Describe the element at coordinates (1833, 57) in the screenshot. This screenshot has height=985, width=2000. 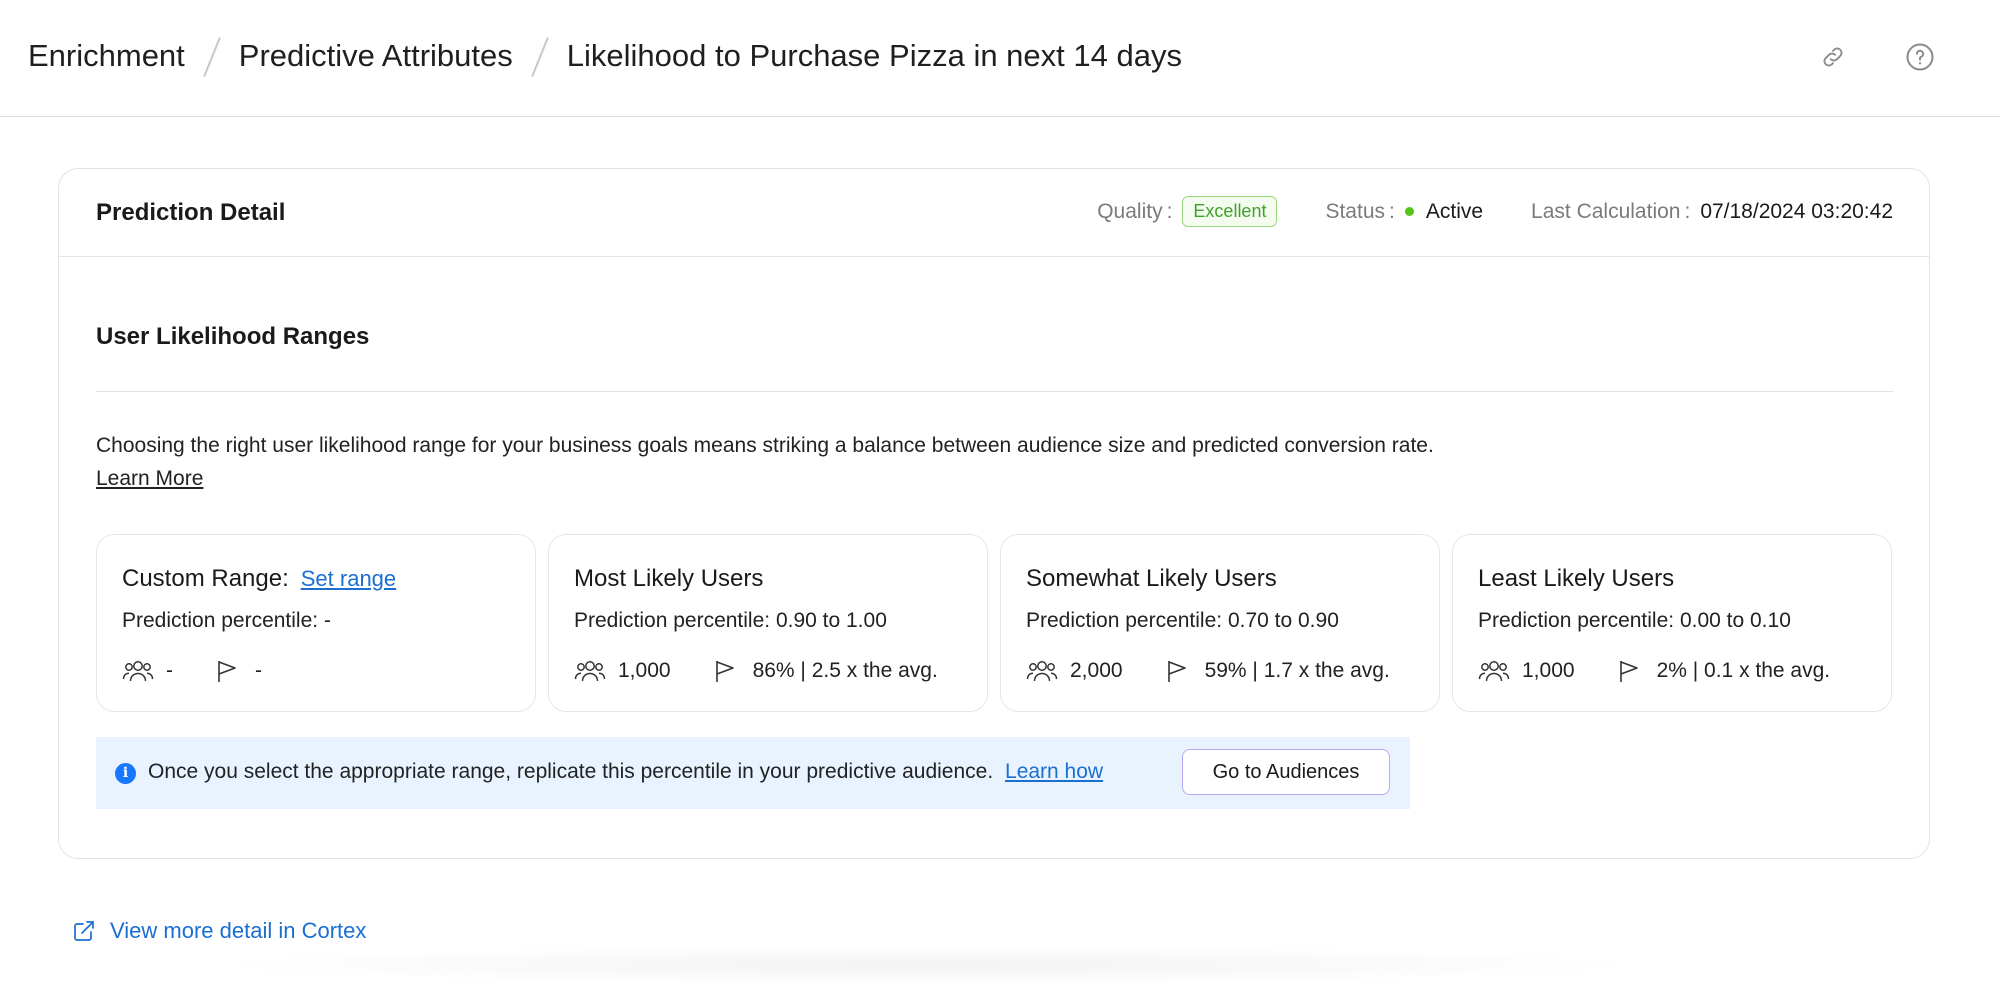
I see `link-icon` at that location.